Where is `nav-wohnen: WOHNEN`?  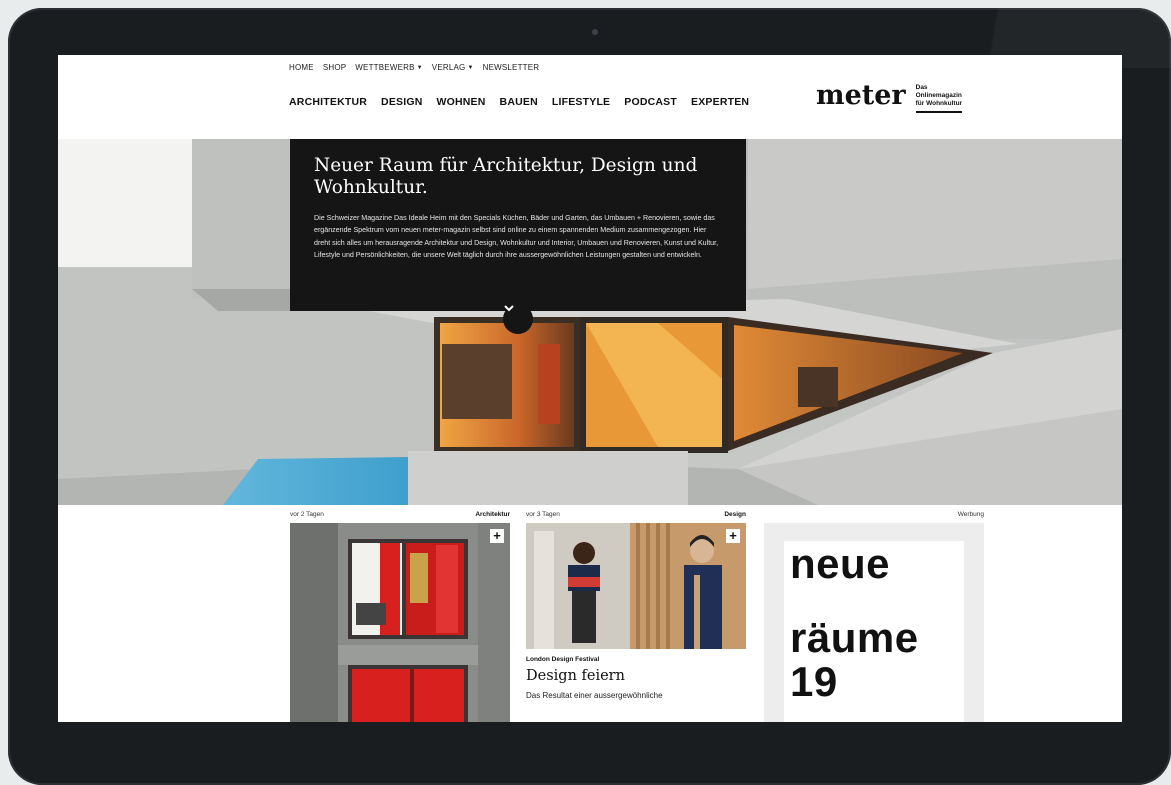
nav-wohnen: WOHNEN is located at coordinates (461, 102).